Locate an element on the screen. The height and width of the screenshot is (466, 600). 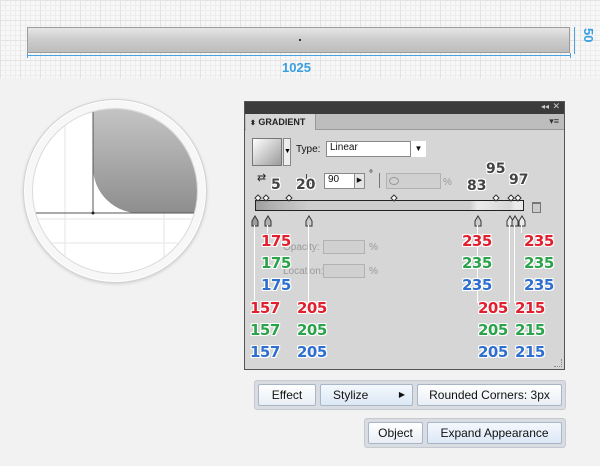
effect-menu: Effect is located at coordinates (287, 395).